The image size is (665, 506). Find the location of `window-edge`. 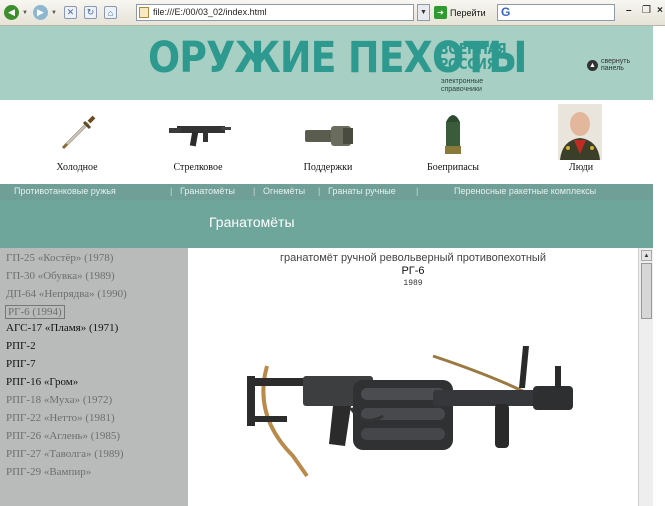

window-edge is located at coordinates (659, 266).